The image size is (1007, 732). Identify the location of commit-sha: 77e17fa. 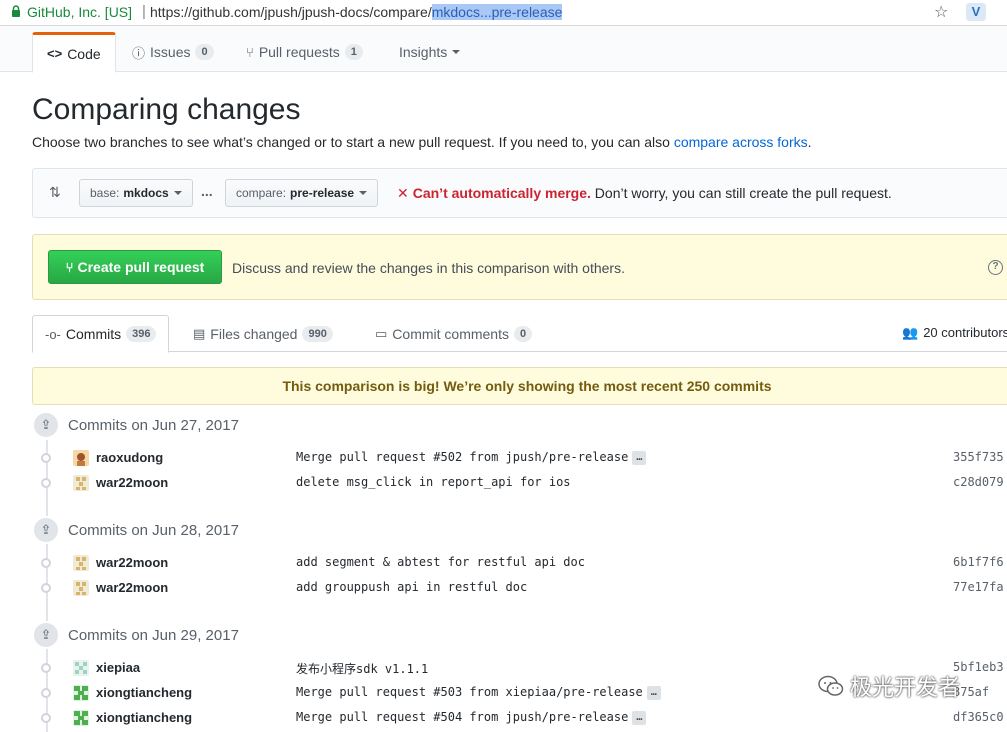
(978, 587).